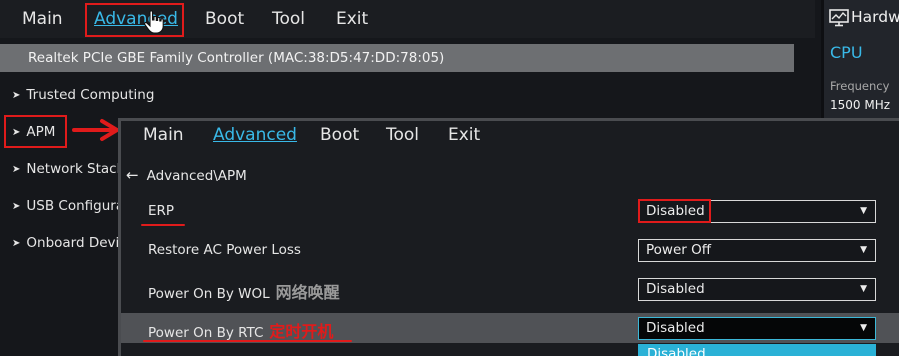  Describe the element at coordinates (247, 341) in the screenshot. I see `rtc-underline` at that location.